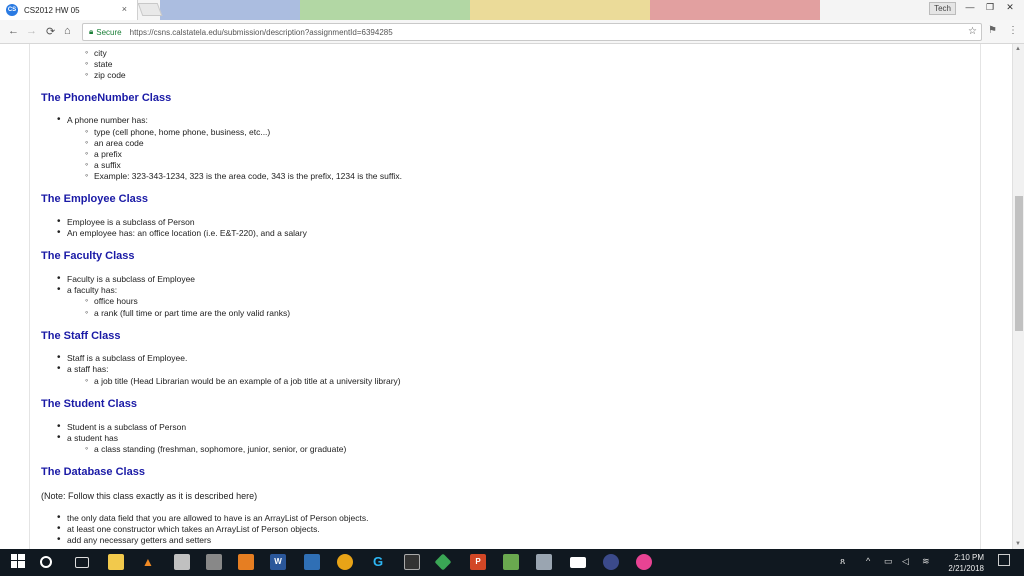 This screenshot has height=576, width=1024. Describe the element at coordinates (1004, 560) in the screenshot. I see `notification-icon` at that location.